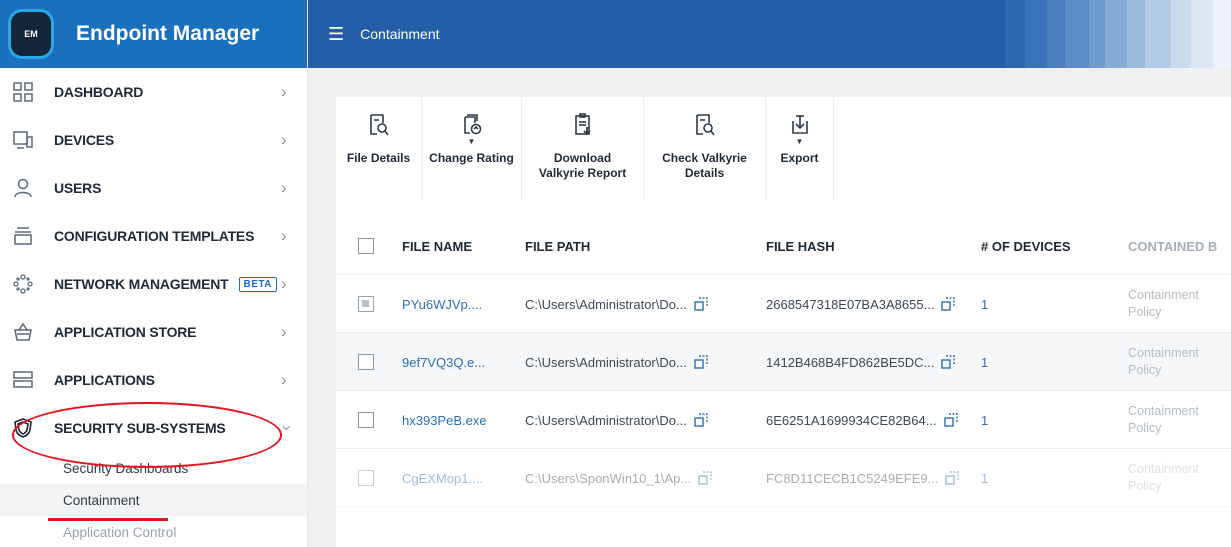 The width and height of the screenshot is (1231, 547). I want to click on select-all-checkbox, so click(366, 246).